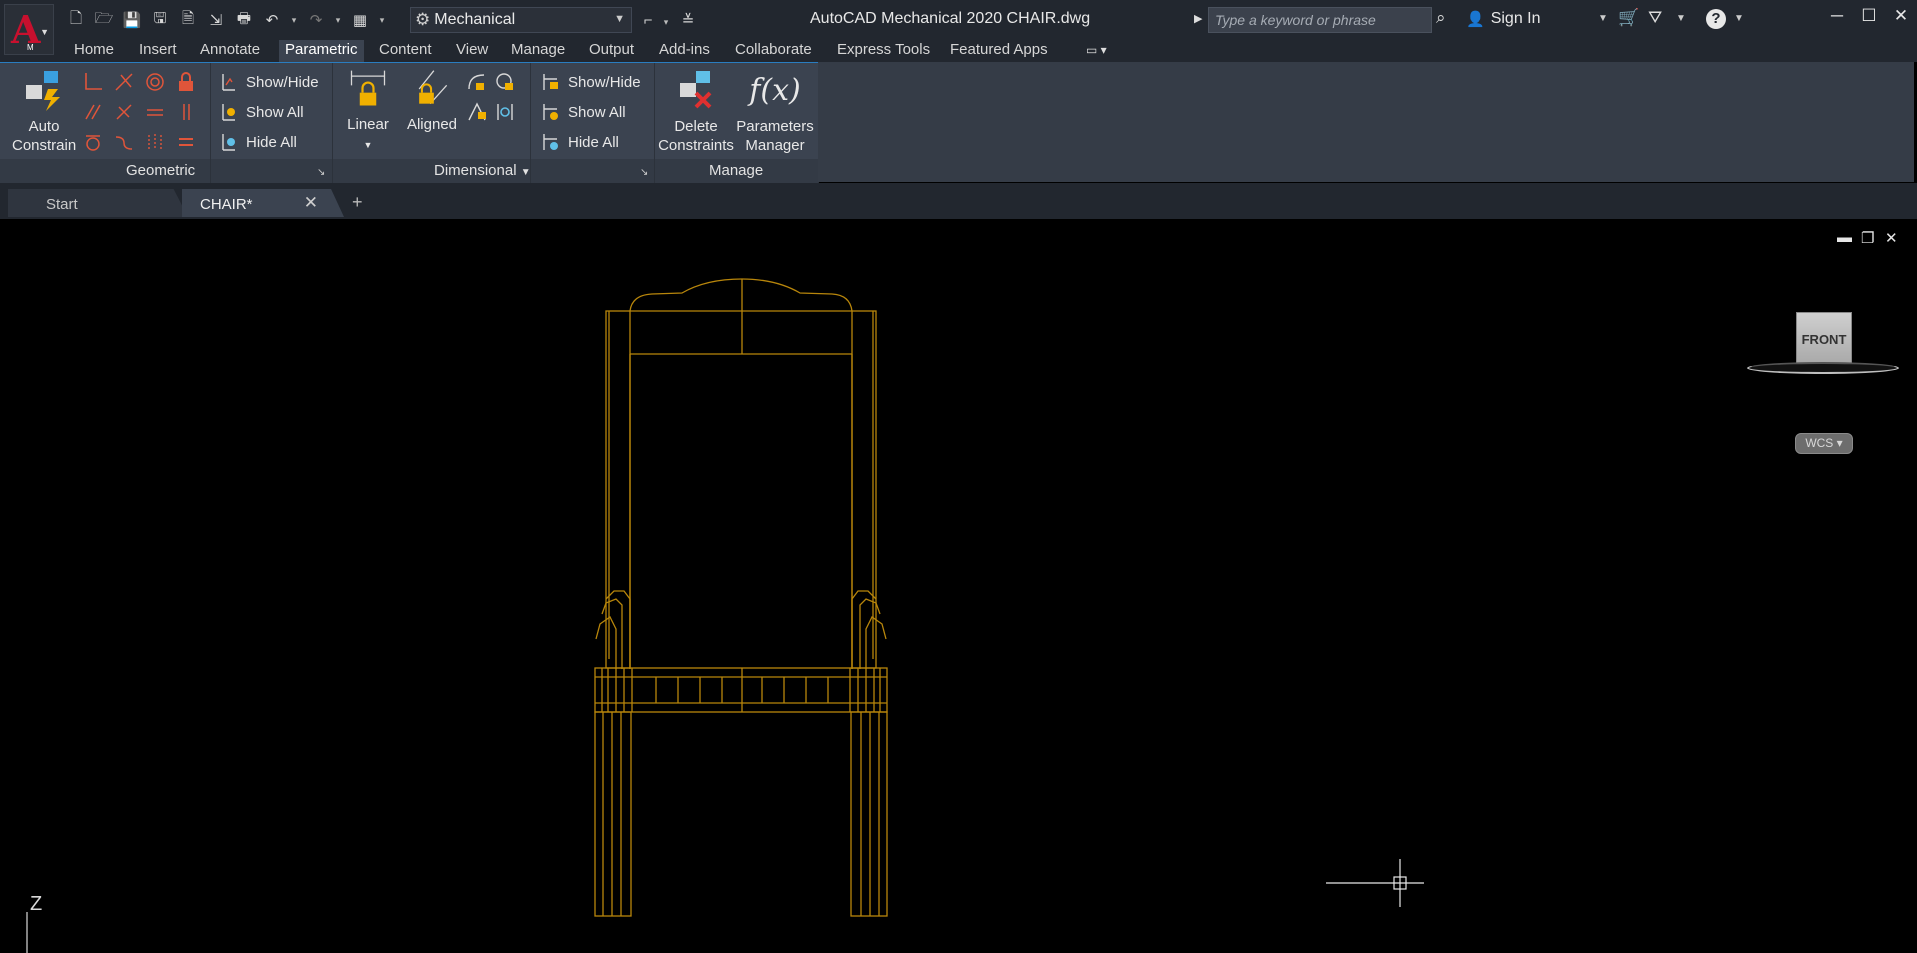 The width and height of the screenshot is (1917, 953). What do you see at coordinates (272, 20) in the screenshot?
I see `undo-icon: ↶` at bounding box center [272, 20].